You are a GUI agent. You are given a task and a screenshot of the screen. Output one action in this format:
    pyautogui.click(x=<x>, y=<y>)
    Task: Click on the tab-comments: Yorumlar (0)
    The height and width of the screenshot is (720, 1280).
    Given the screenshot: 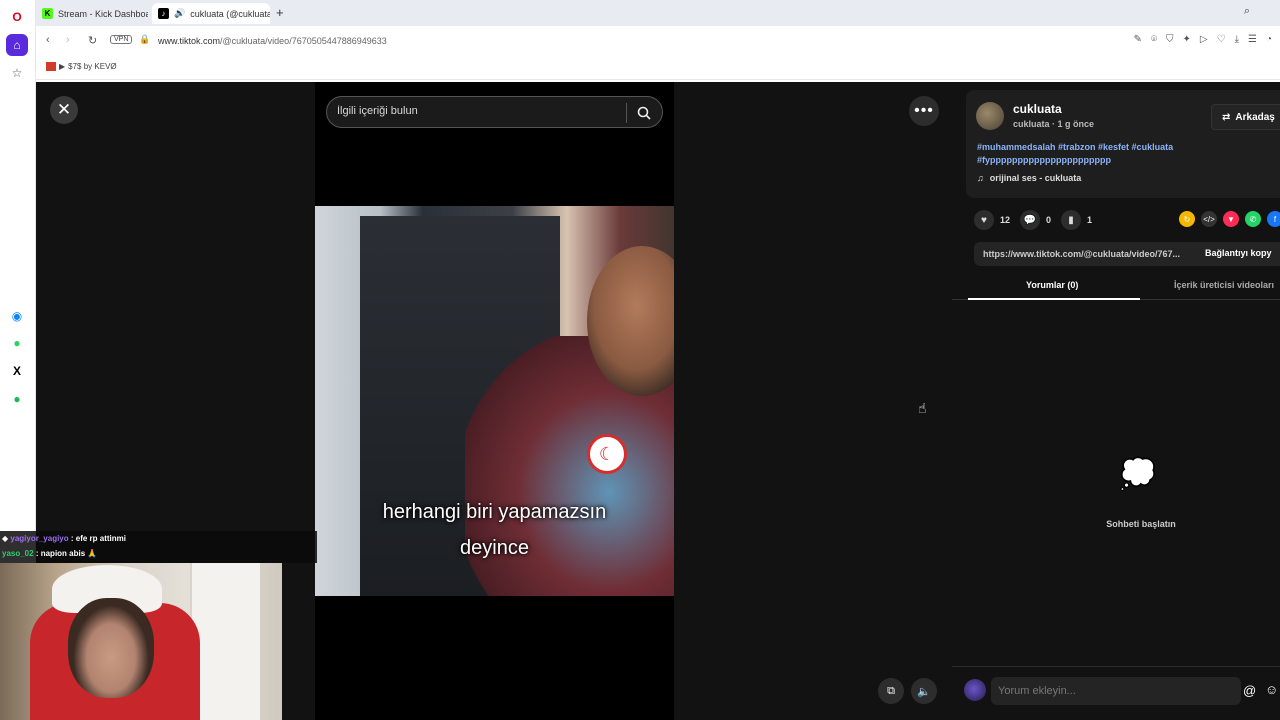 What is the action you would take?
    pyautogui.click(x=1052, y=285)
    